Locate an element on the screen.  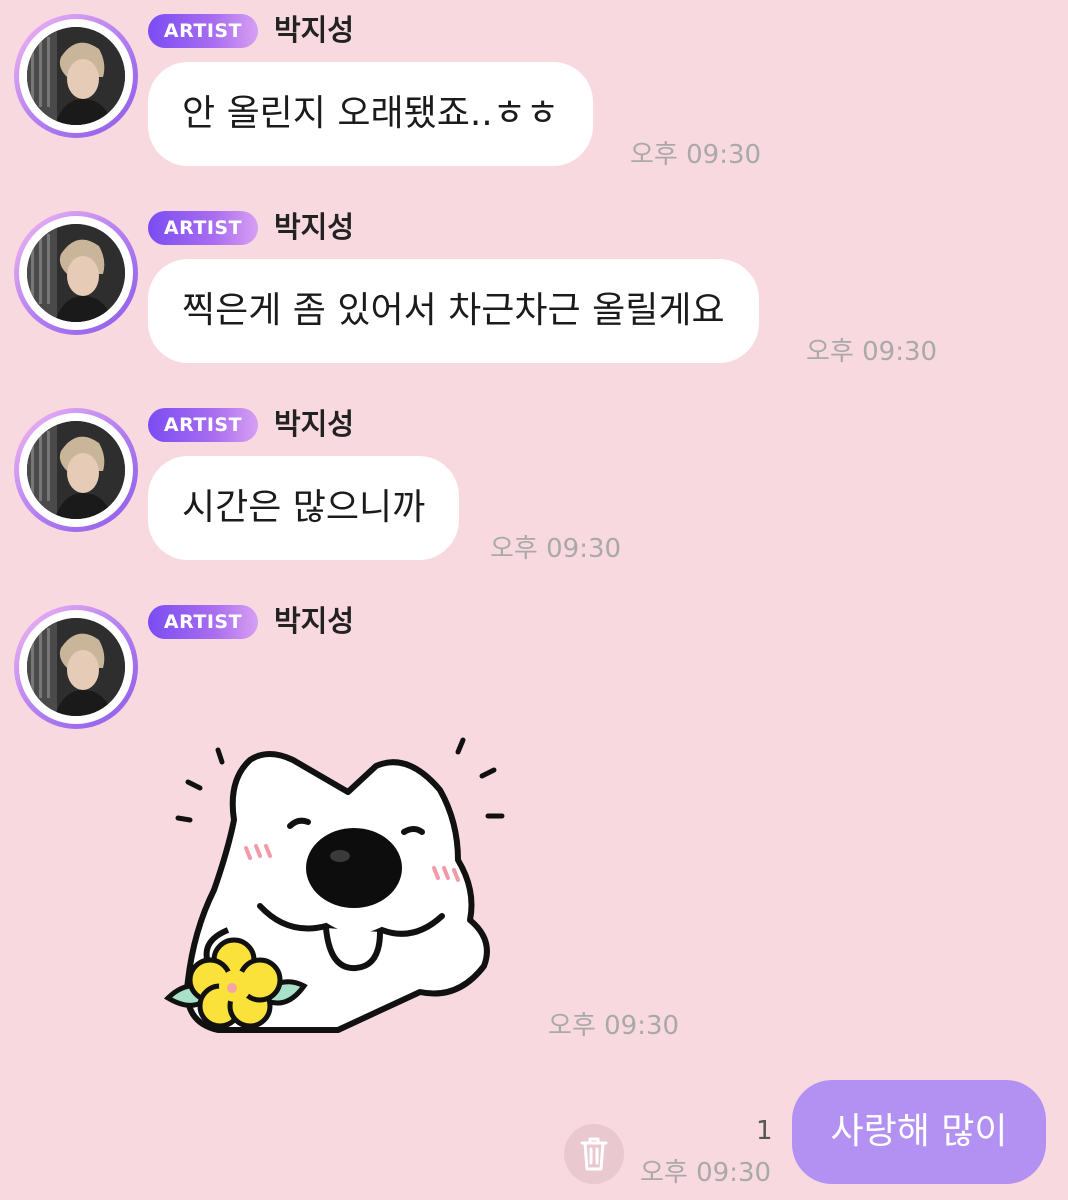
my-message-bubble: 사랑해 많이 is located at coordinates (919, 1132).